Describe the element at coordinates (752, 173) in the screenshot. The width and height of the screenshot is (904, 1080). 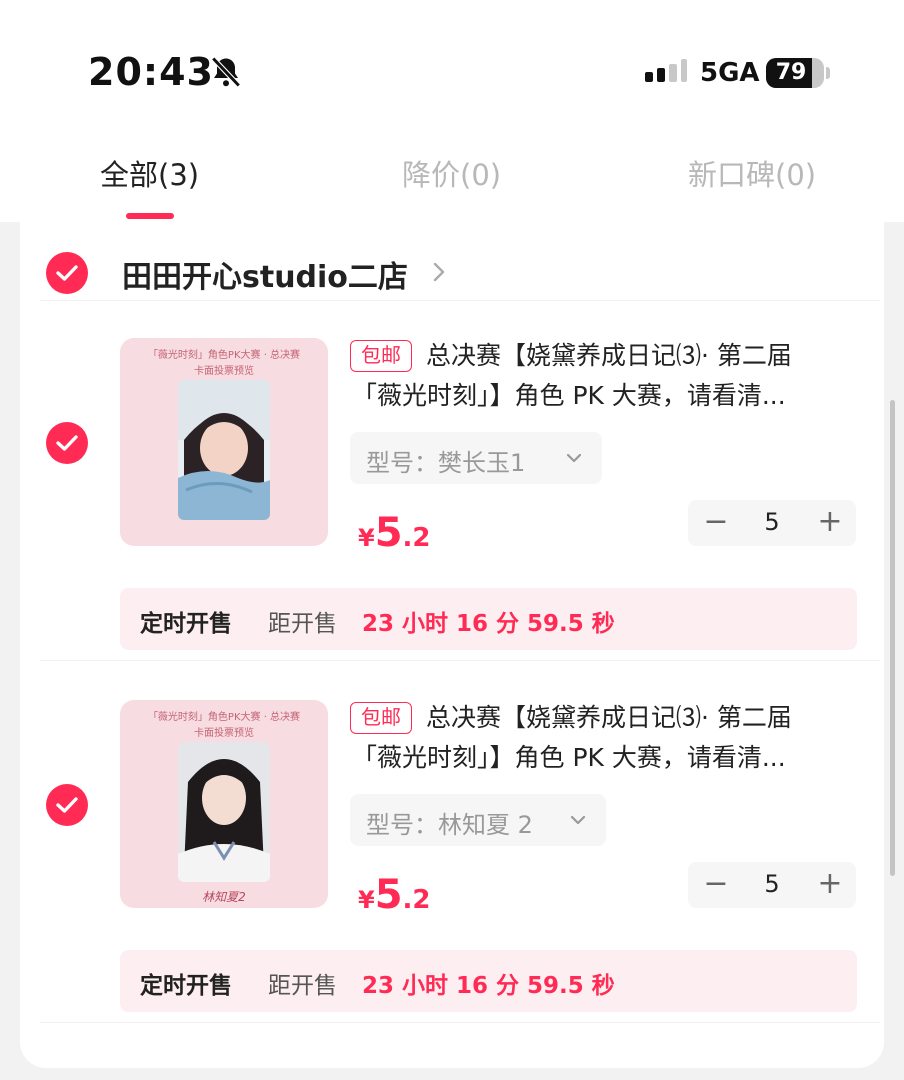
I see `tab-new-reviews: 新口碑(0)` at that location.